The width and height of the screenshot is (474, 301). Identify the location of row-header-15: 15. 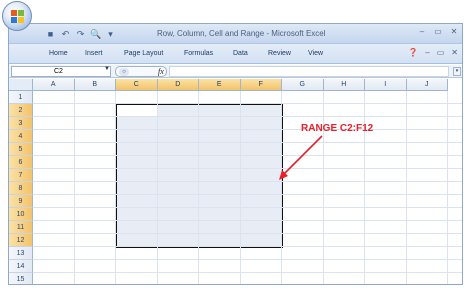
(21, 278).